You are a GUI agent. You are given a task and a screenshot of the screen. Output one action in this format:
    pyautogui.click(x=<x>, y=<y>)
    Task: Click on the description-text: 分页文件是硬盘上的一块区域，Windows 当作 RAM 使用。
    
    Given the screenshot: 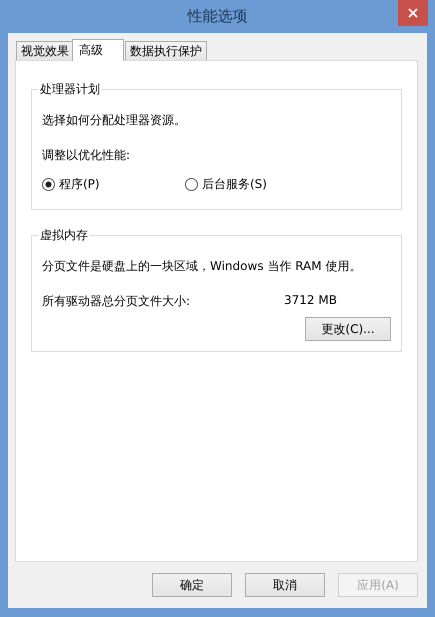 What is the action you would take?
    pyautogui.click(x=202, y=266)
    